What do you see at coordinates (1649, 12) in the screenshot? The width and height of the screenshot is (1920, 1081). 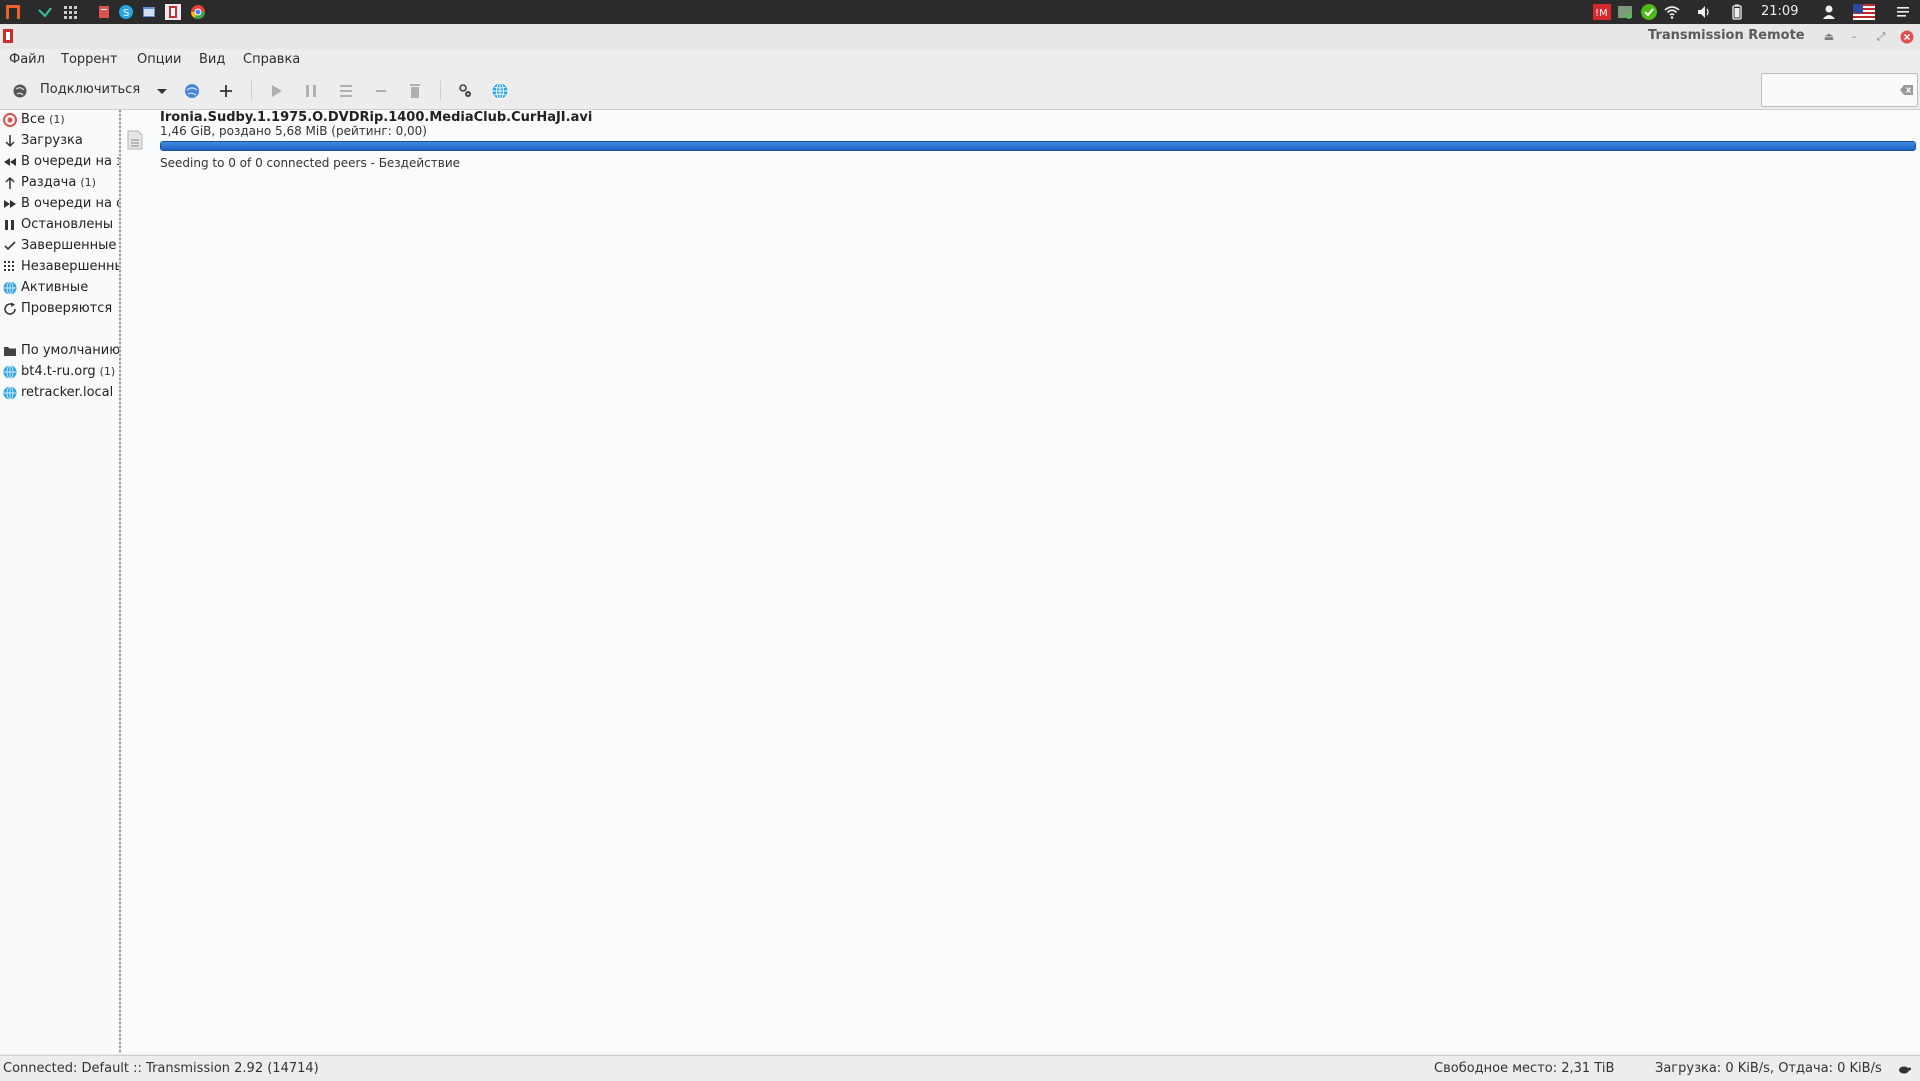 I see `sync-check-icon` at bounding box center [1649, 12].